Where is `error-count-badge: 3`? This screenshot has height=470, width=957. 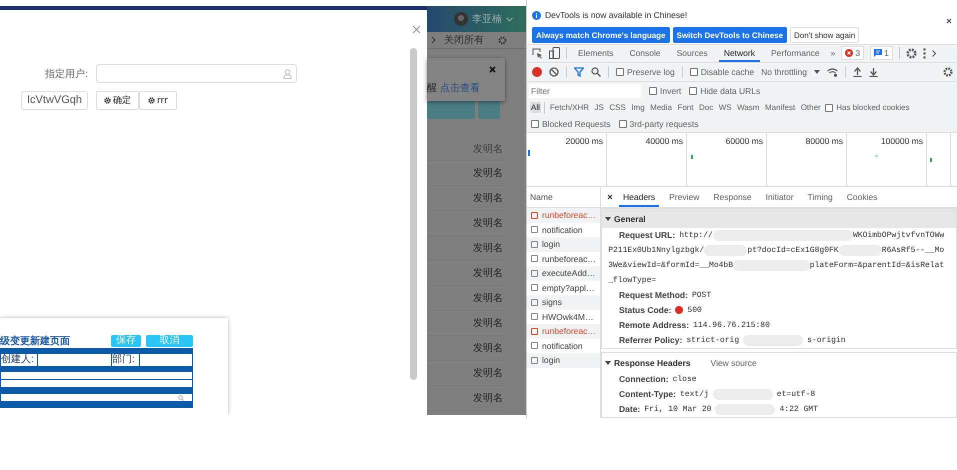
error-count-badge: 3 is located at coordinates (852, 53).